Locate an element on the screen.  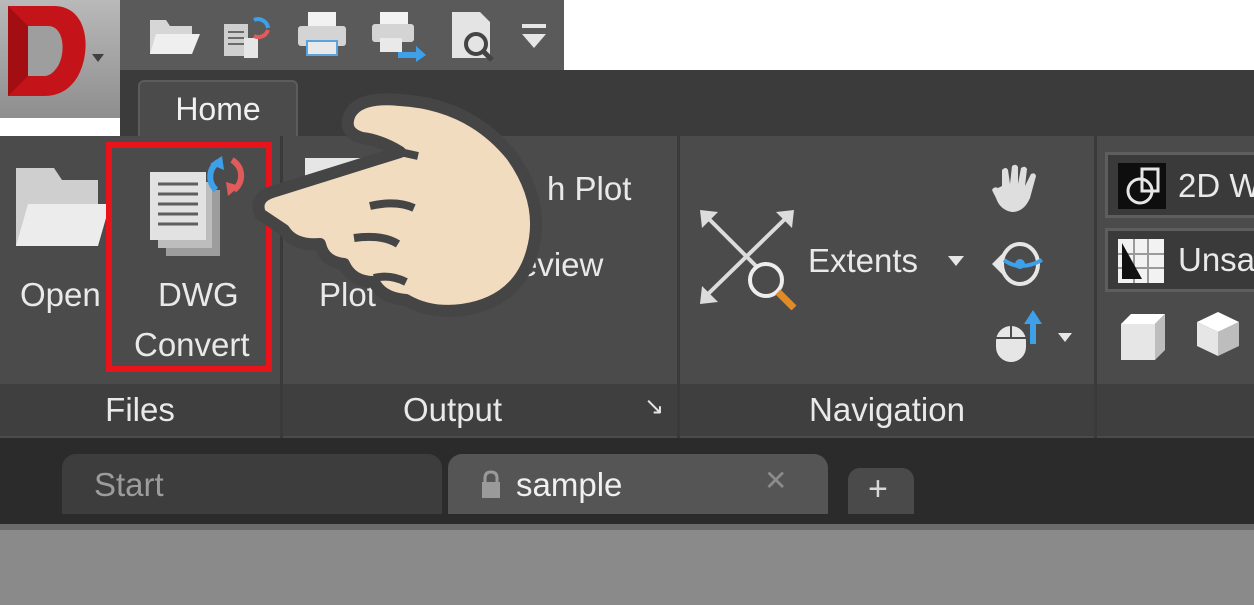
new-tab-button: + is located at coordinates (881, 491).